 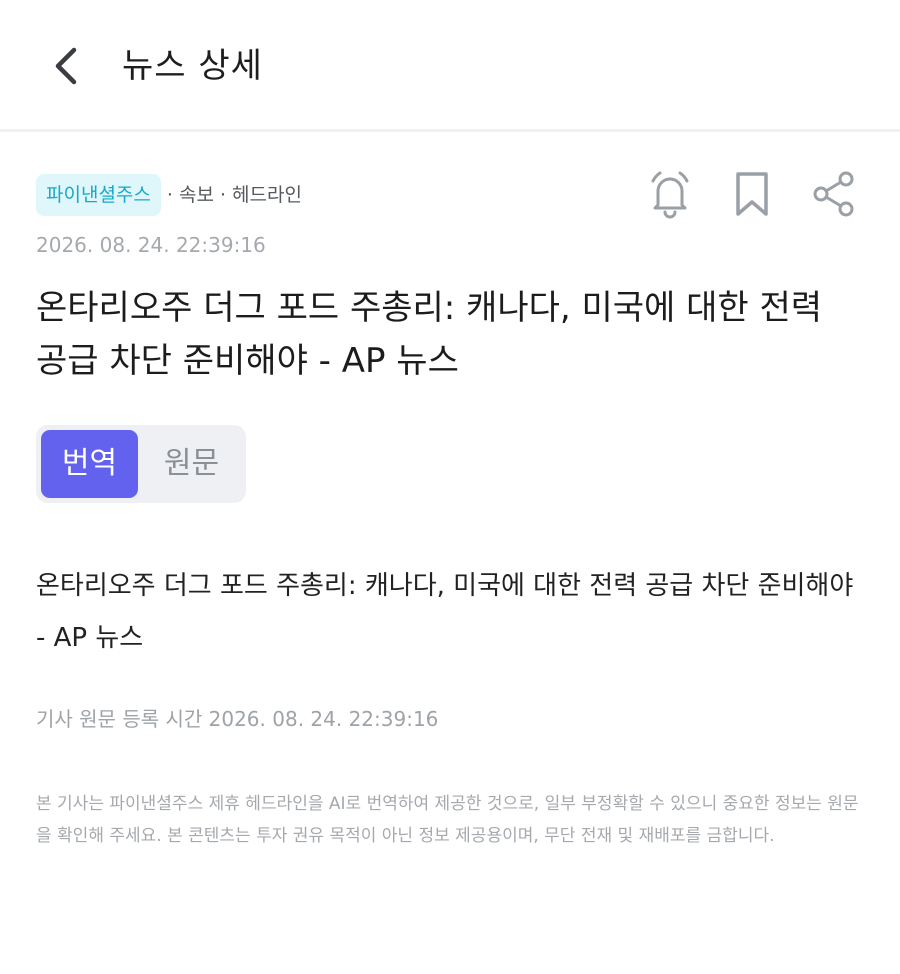 What do you see at coordinates (234, 195) in the screenshot?
I see `category-label: · 속보 · 헤드라인` at bounding box center [234, 195].